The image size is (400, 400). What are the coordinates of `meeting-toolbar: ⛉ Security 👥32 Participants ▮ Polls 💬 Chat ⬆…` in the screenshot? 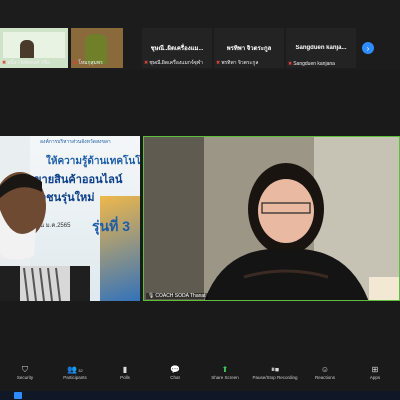 It's located at (200, 377).